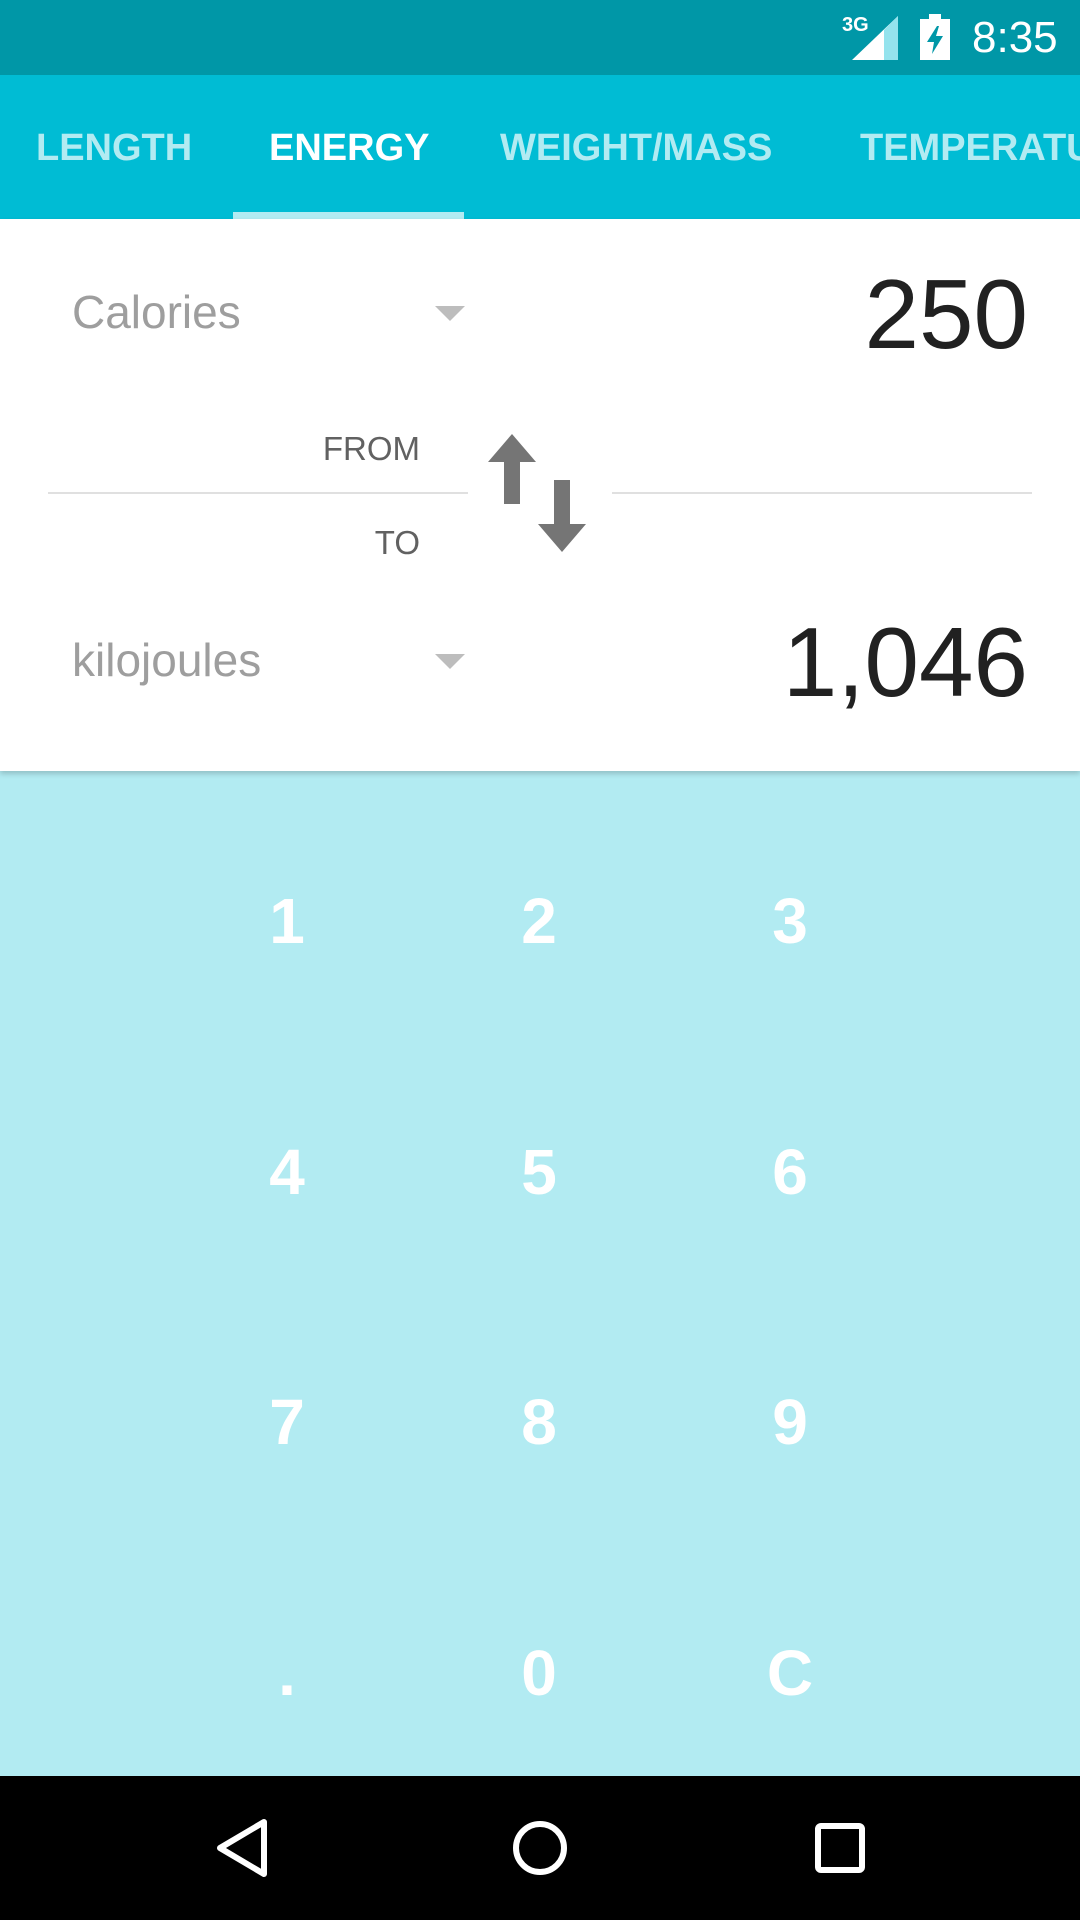  I want to click on tab-weight-mass: WEIGHT/MASS, so click(636, 147).